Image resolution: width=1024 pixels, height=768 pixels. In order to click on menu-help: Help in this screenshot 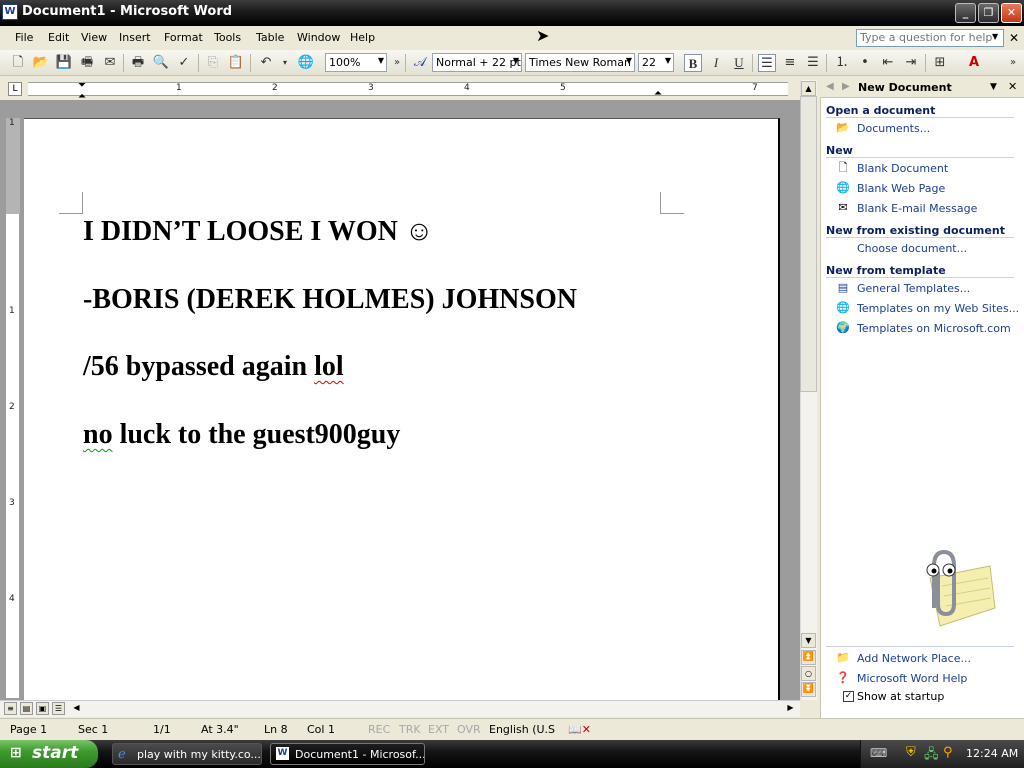, I will do `click(362, 37)`.